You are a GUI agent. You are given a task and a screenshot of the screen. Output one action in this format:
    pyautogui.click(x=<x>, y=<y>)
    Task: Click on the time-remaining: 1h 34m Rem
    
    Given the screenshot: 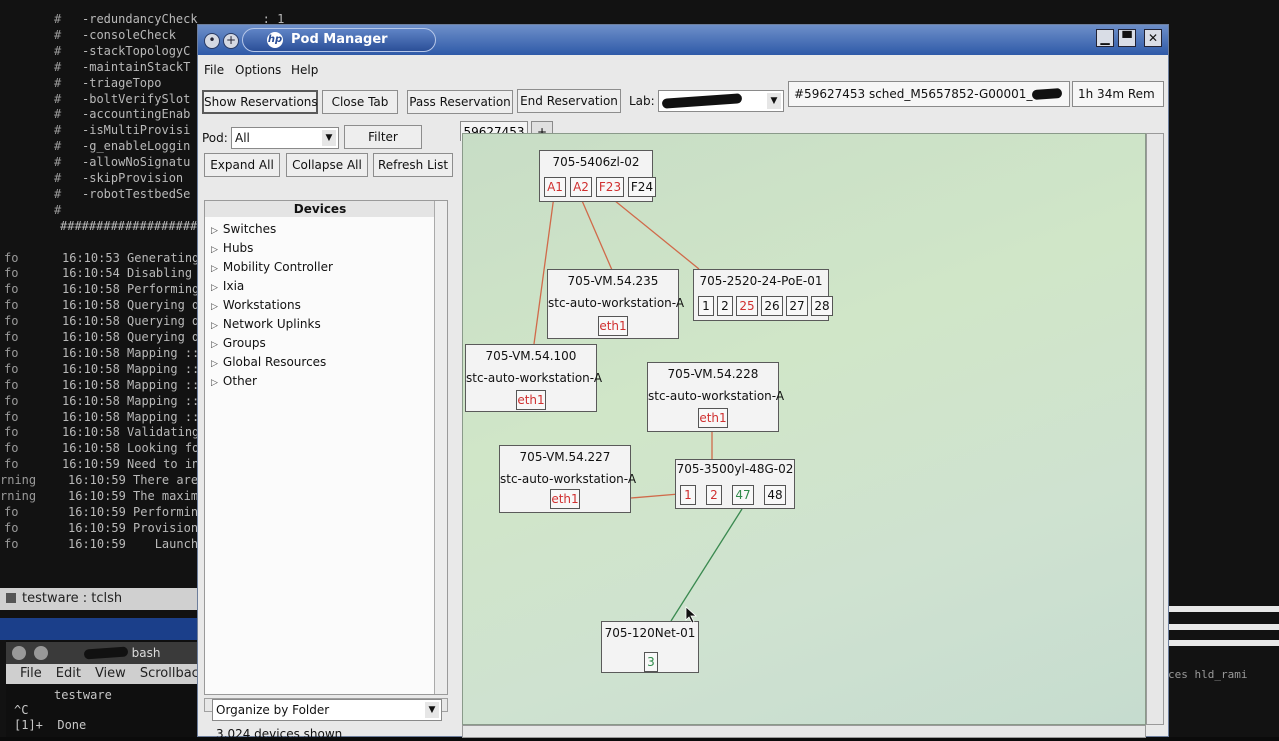 What is the action you would take?
    pyautogui.click(x=1118, y=94)
    